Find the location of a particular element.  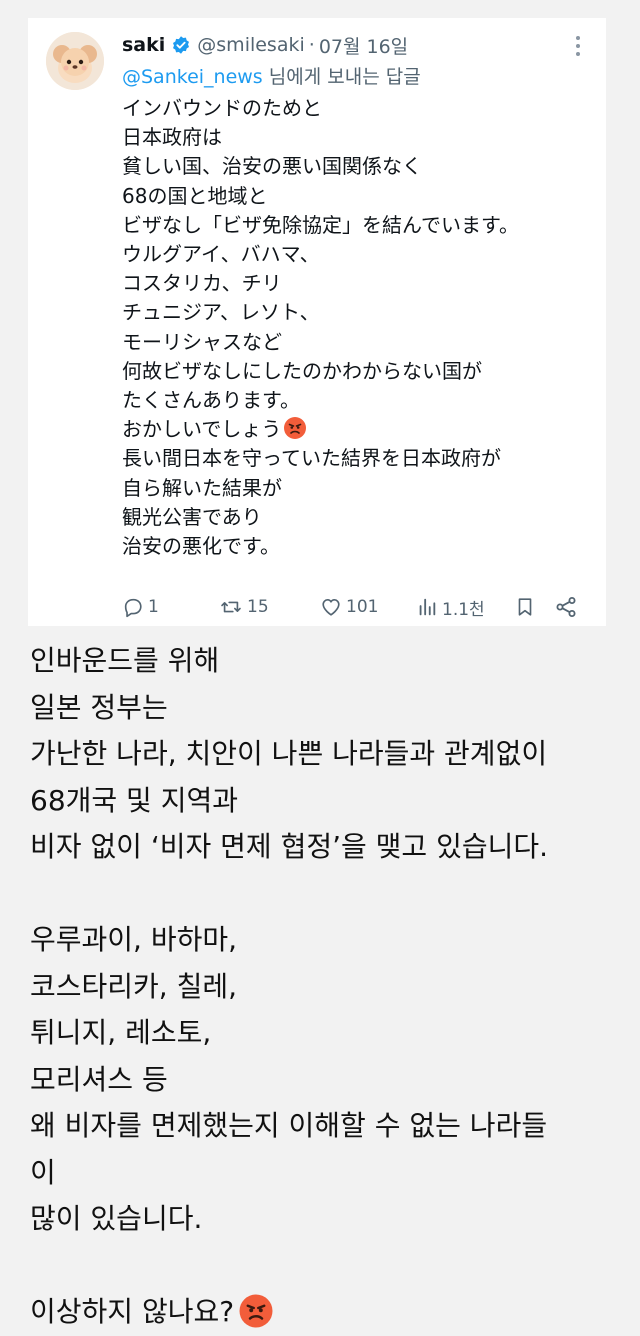

more-options-icon is located at coordinates (578, 46).